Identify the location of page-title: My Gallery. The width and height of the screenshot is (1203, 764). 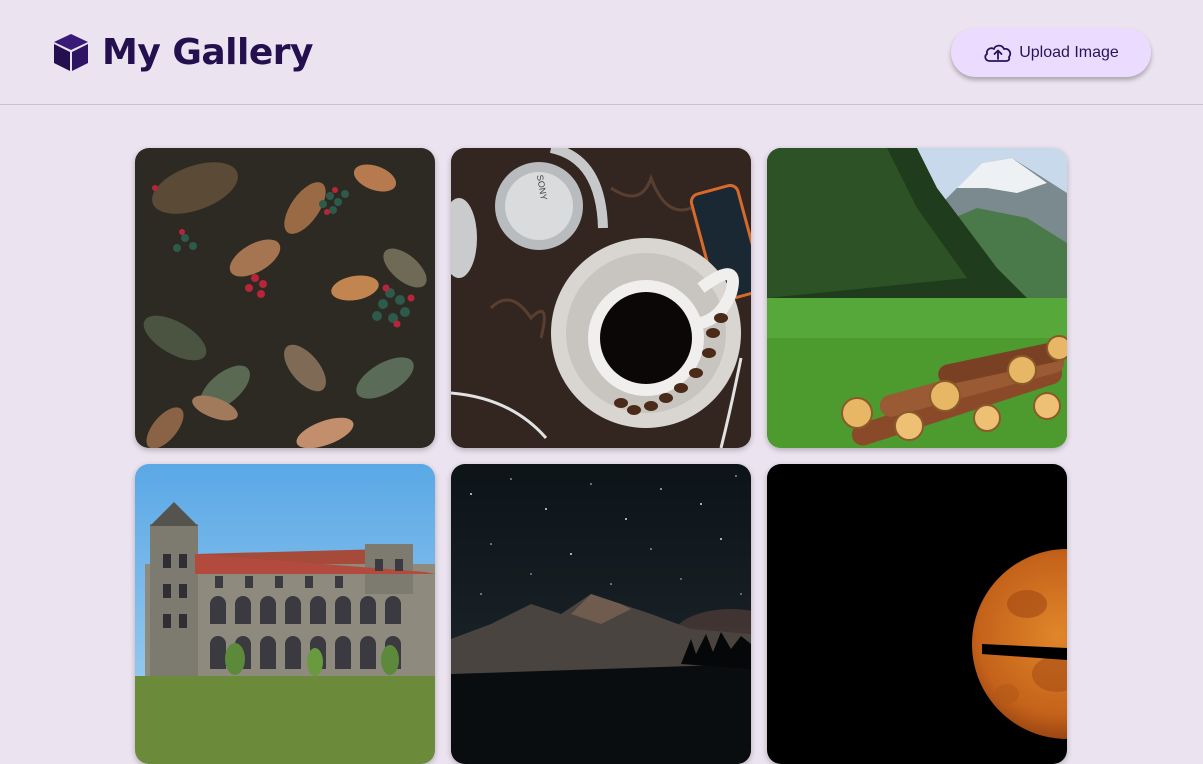
(207, 52).